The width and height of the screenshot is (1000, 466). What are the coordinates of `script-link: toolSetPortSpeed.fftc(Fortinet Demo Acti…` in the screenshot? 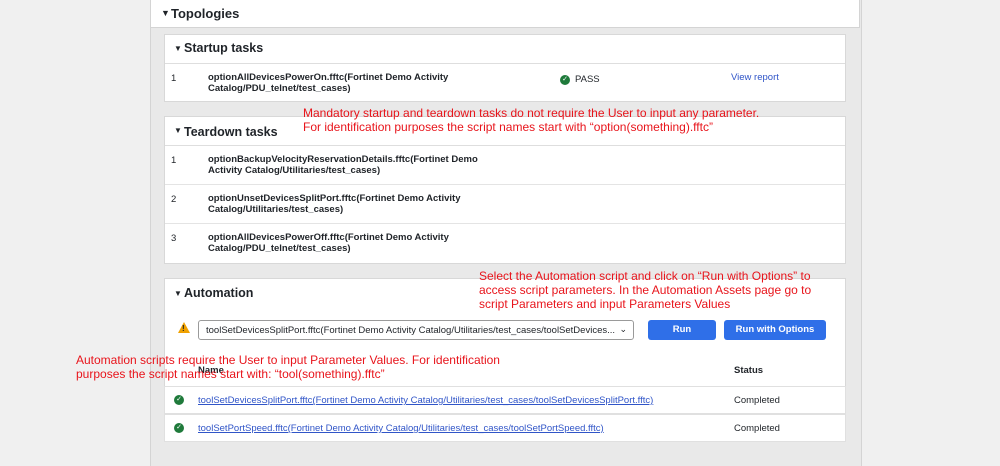 It's located at (401, 428).